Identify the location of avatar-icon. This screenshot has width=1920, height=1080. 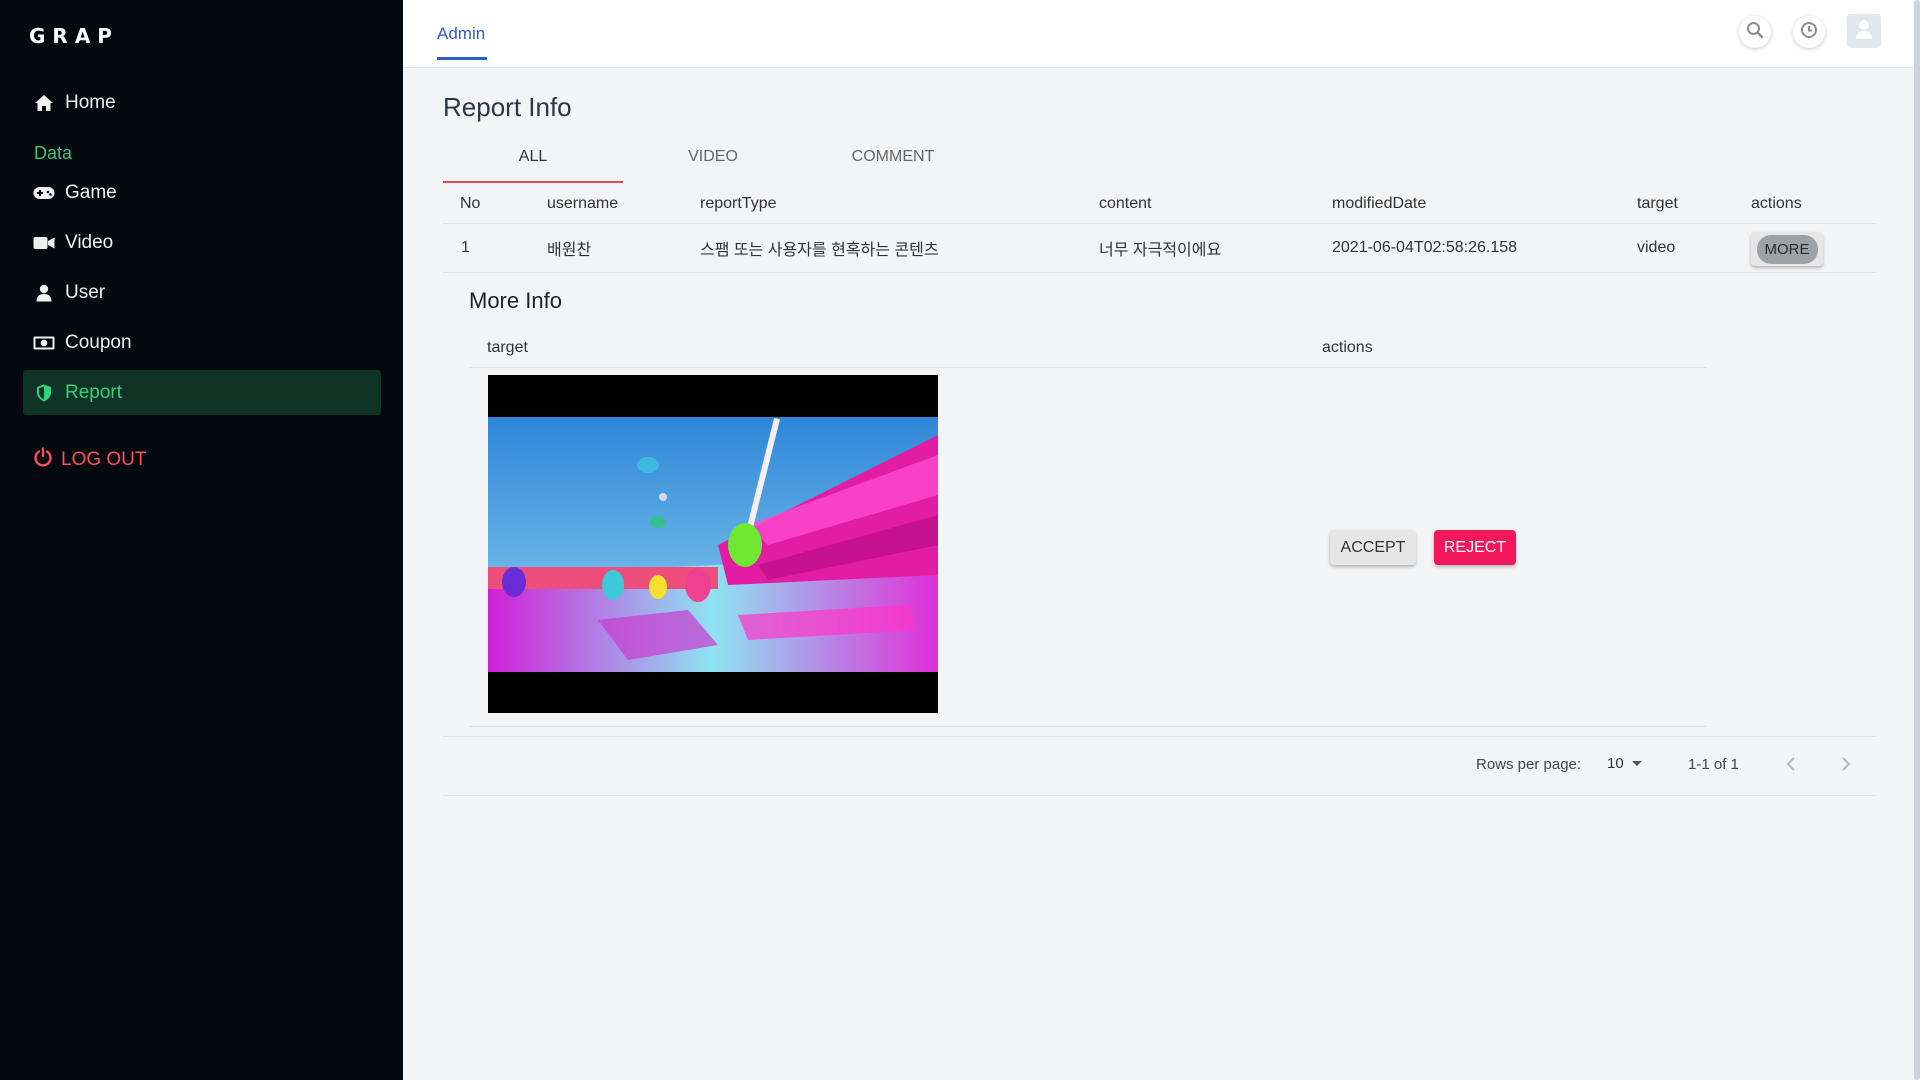
(1864, 31).